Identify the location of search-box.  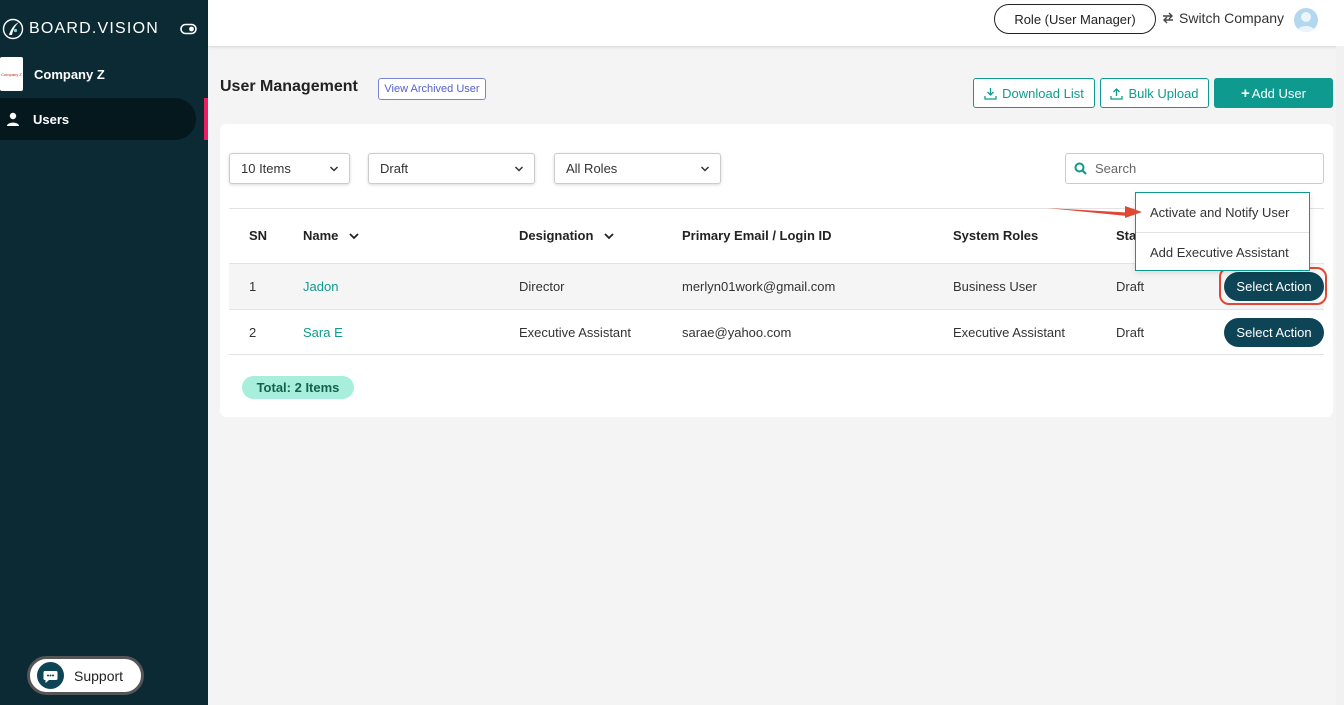
(1194, 168).